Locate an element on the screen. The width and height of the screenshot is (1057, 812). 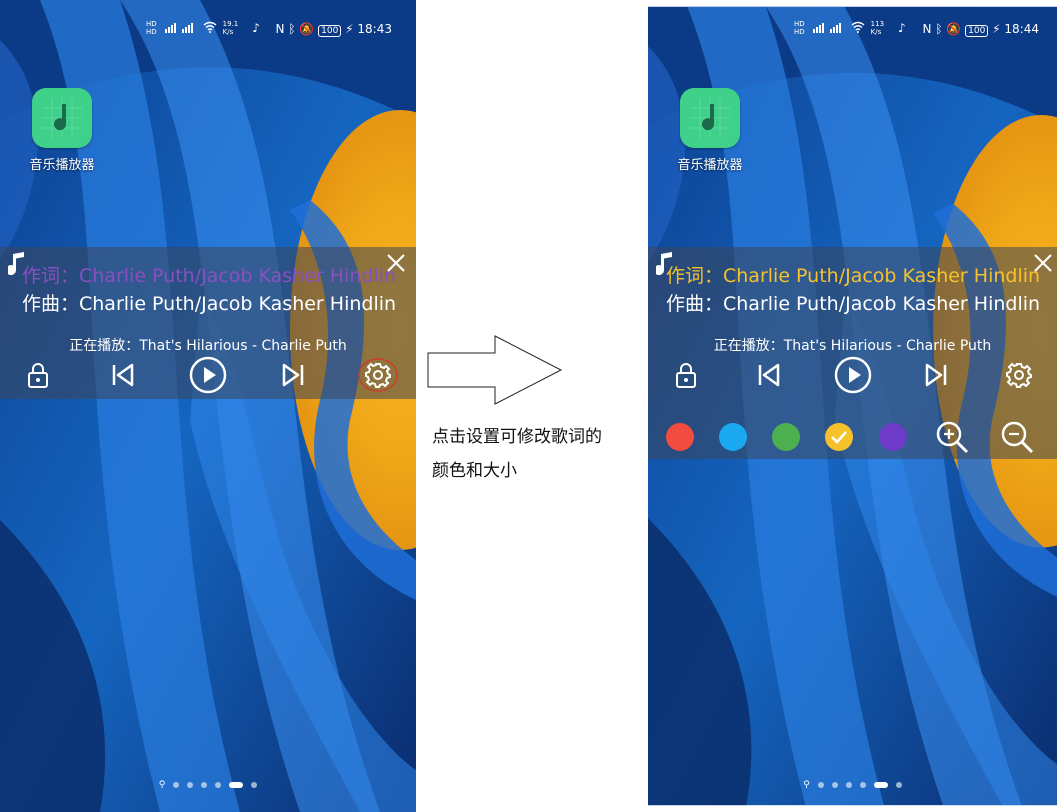
caption: 点击设置可修改歌词的 颜色和大小 is located at coordinates (537, 454).